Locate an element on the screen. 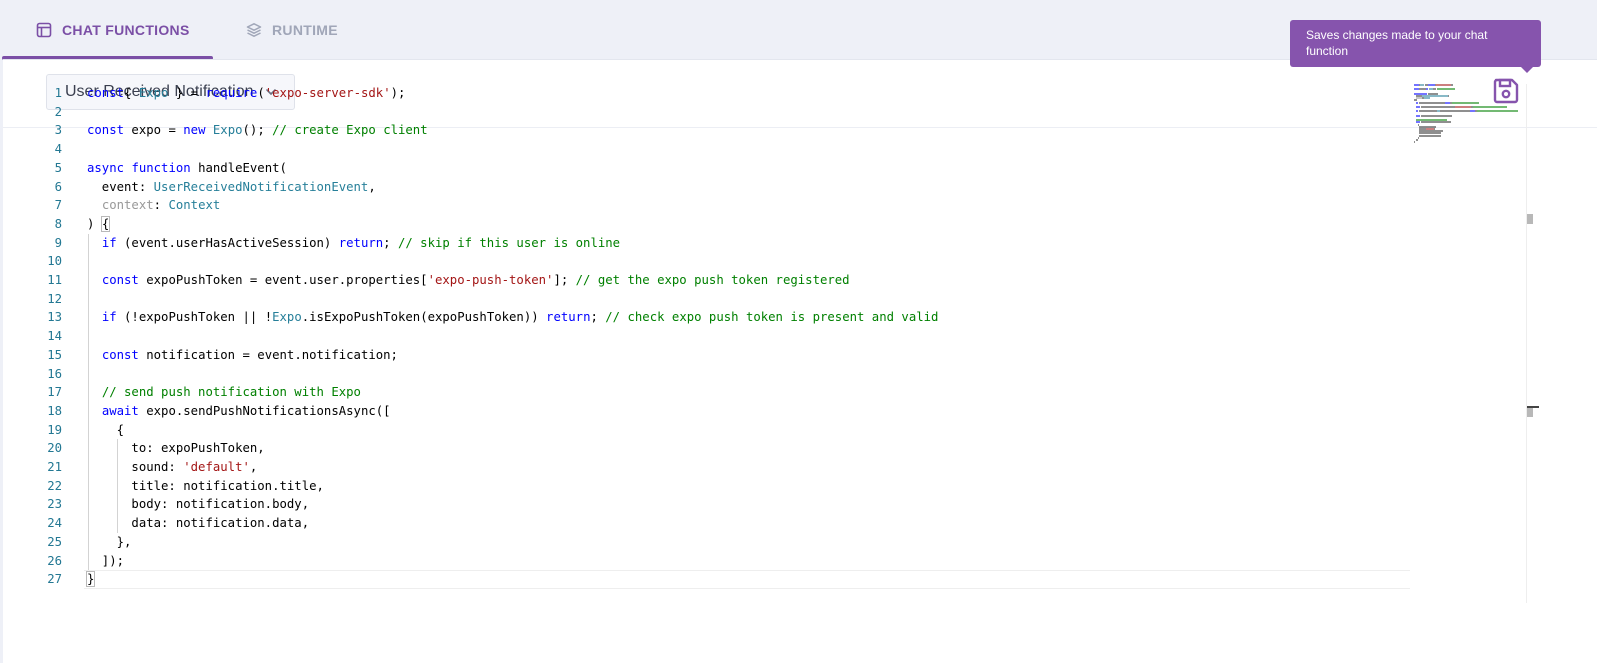 Image resolution: width=1597 pixels, height=663 pixels. tab-runtime: RUNTIME is located at coordinates (311, 30).